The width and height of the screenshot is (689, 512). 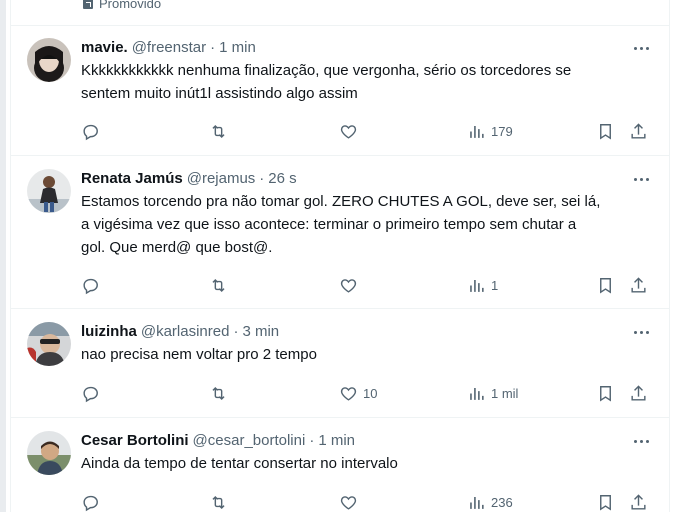 What do you see at coordinates (221, 179) in the screenshot?
I see `author-handle: @rejamus` at bounding box center [221, 179].